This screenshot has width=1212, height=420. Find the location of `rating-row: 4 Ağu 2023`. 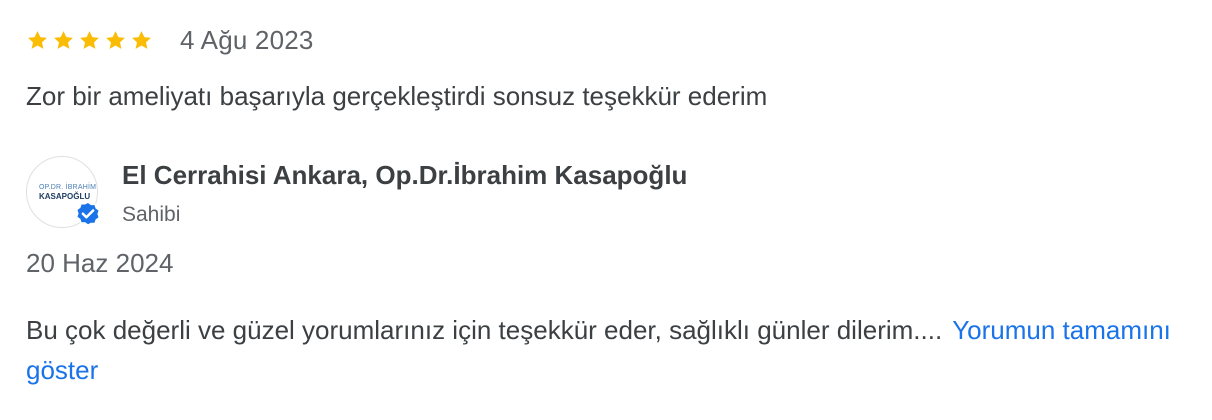

rating-row: 4 Ağu 2023 is located at coordinates (170, 40).